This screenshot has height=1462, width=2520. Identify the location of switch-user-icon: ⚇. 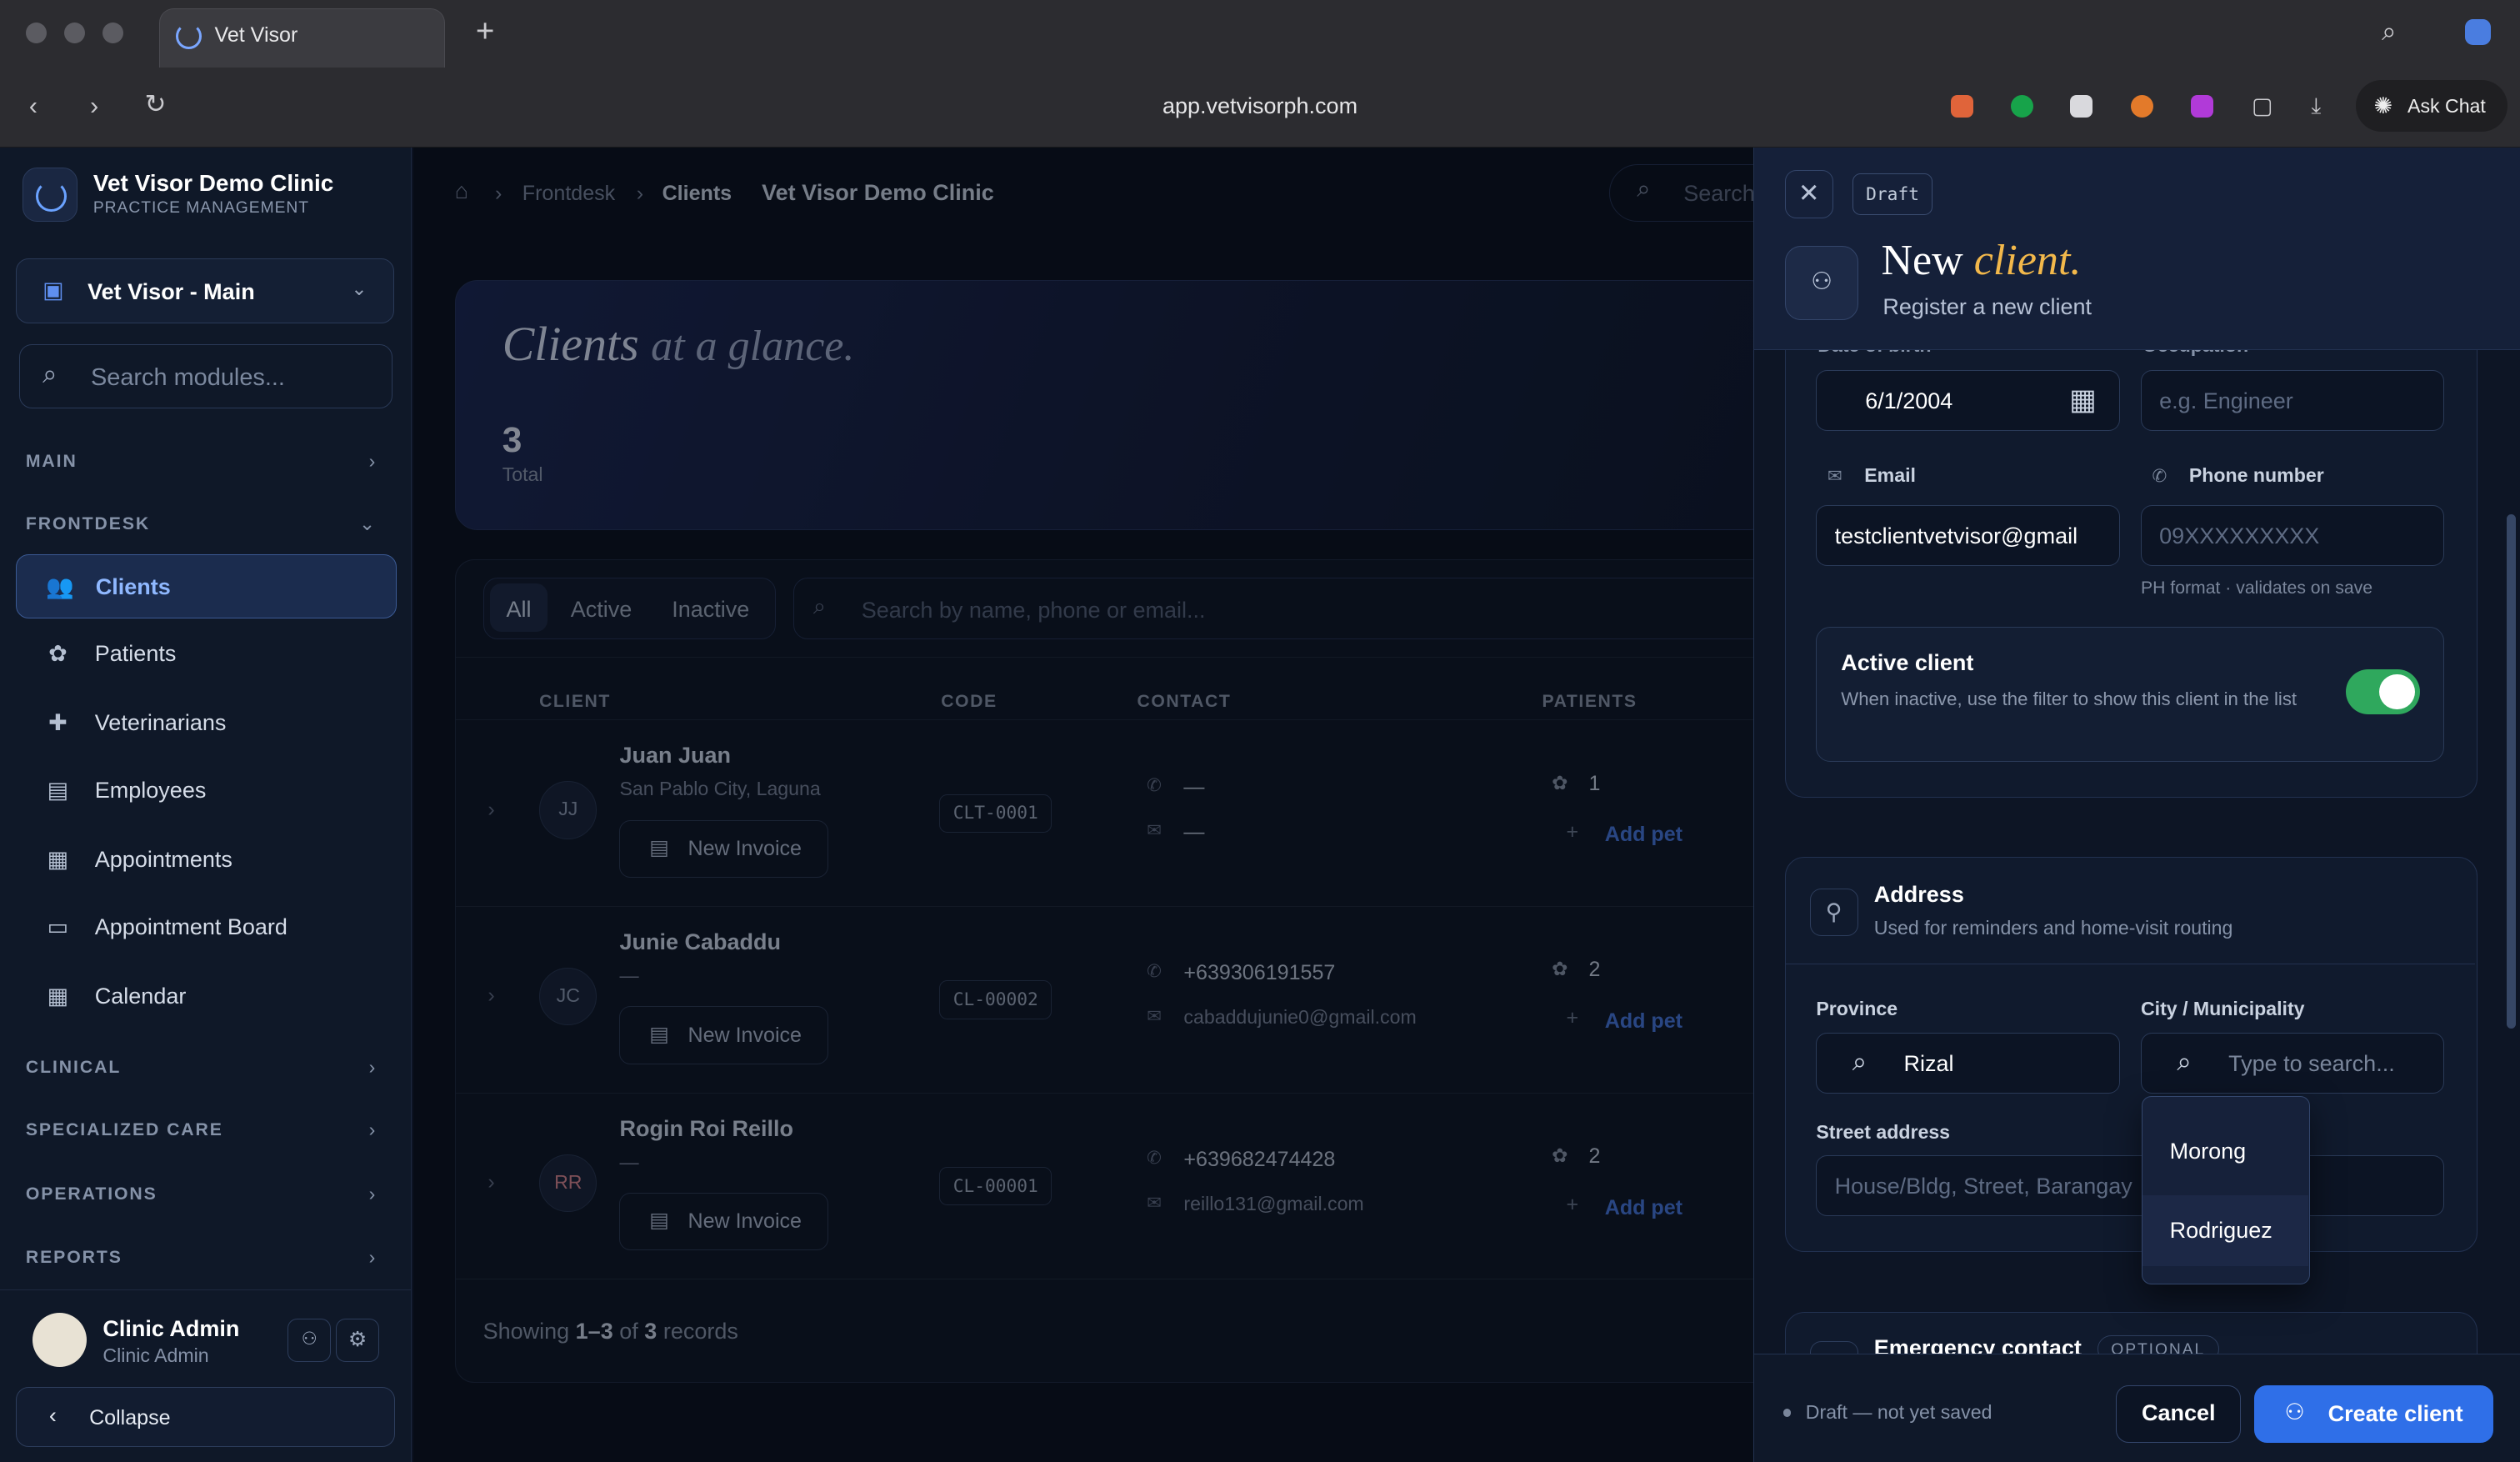
(310, 1341).